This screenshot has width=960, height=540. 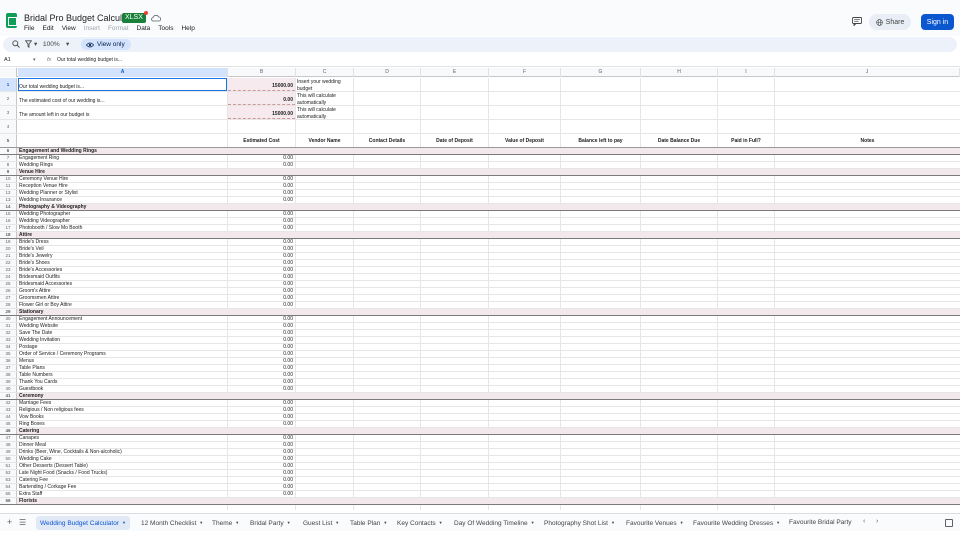 What do you see at coordinates (122, 284) in the screenshot?
I see `item-label-cell: Bridesmaid Accessories` at bounding box center [122, 284].